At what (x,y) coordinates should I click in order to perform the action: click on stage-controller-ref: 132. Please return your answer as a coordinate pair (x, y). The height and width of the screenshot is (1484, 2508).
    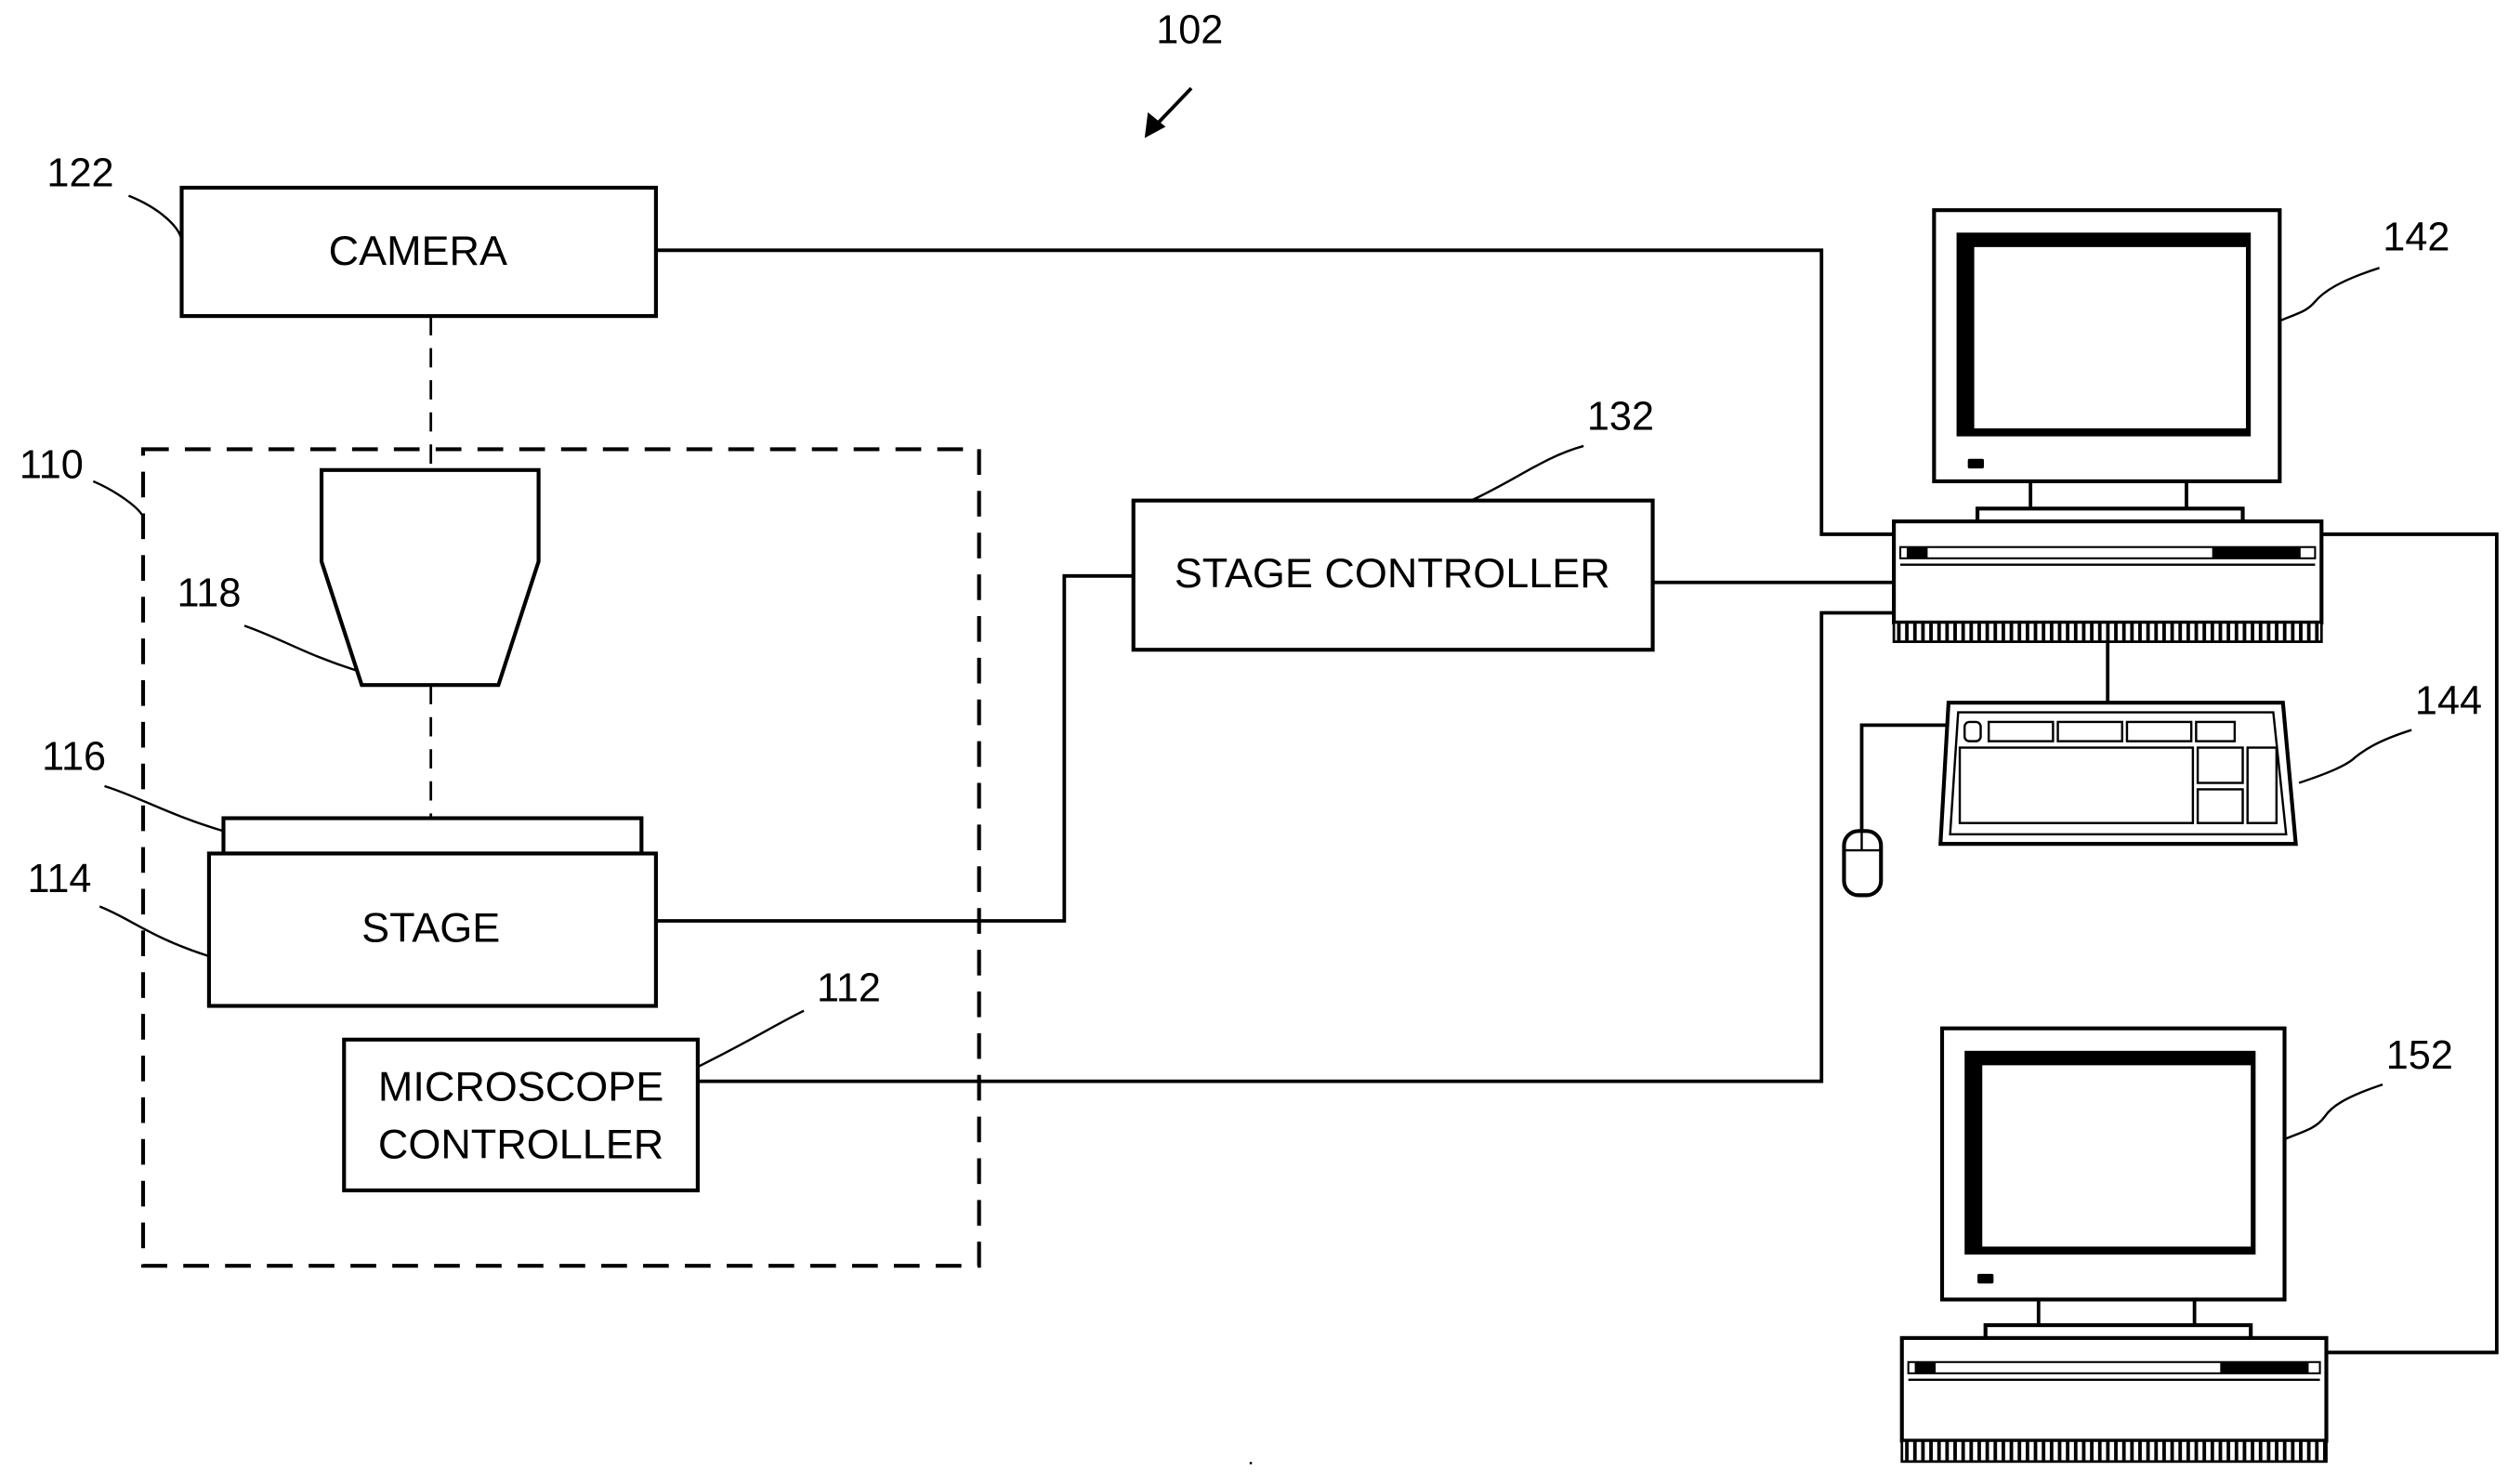
    Looking at the image, I should click on (1620, 418).